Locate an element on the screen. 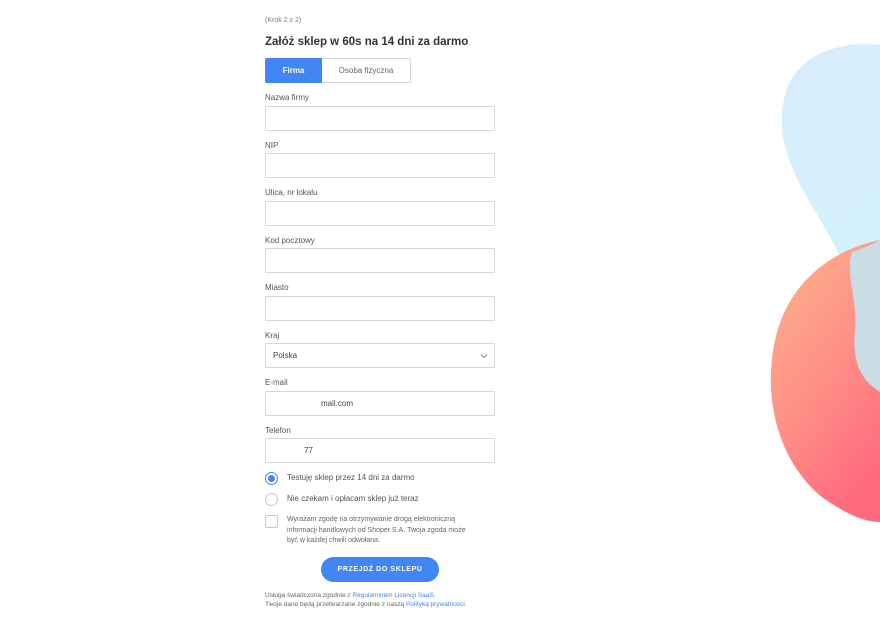 This screenshot has height=636, width=880. postcode-label: Kod pocztowy is located at coordinates (290, 240).